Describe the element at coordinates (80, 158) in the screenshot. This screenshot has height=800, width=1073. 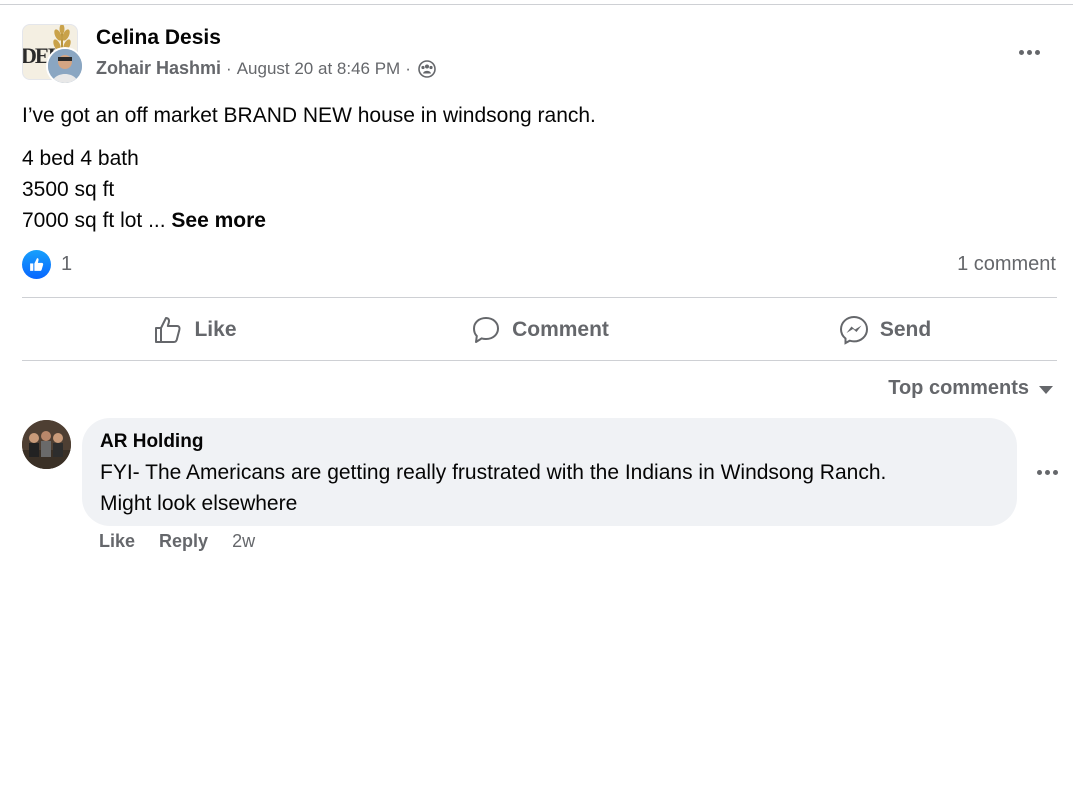
I see `post-text-line: 4 bed 4 bath` at that location.